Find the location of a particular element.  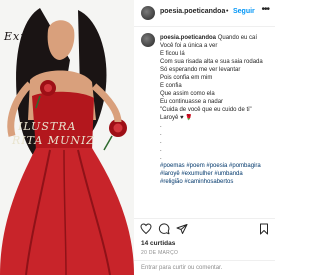

post-date: 20 DE MARÇO is located at coordinates (159, 253).